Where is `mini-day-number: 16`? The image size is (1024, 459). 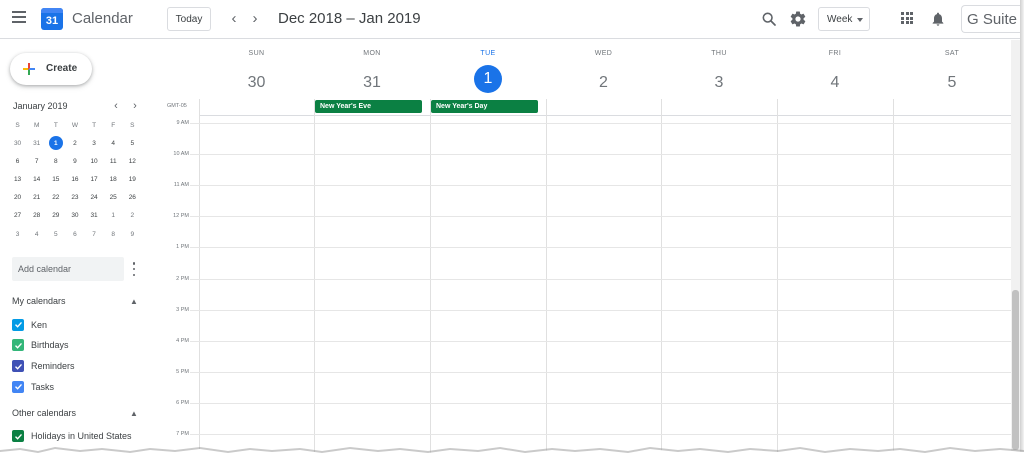
mini-day-number: 16 is located at coordinates (75, 179).